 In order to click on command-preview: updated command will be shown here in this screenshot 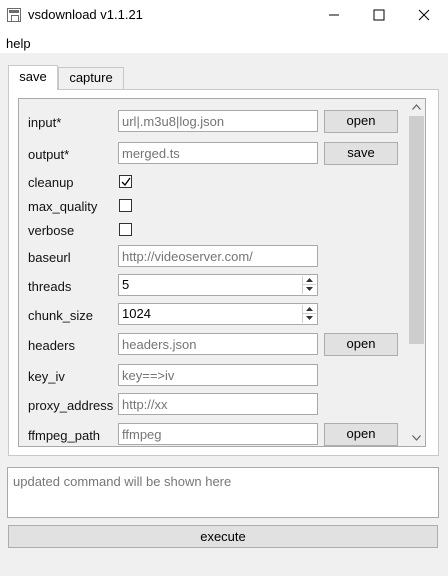, I will do `click(223, 492)`.